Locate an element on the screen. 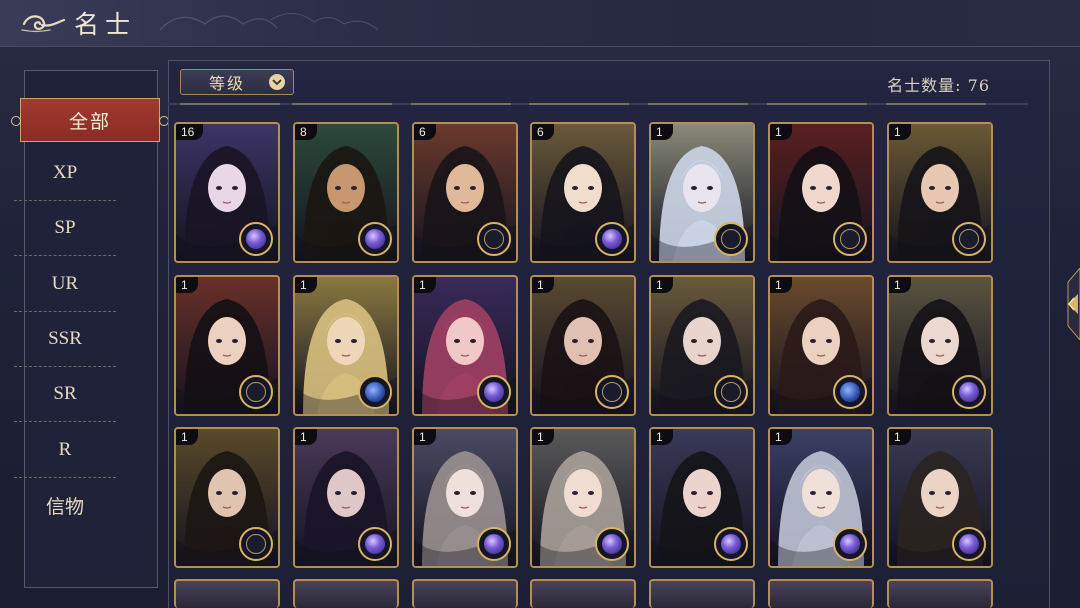 The image size is (1080, 608). category-tab-r: R is located at coordinates (65, 450).